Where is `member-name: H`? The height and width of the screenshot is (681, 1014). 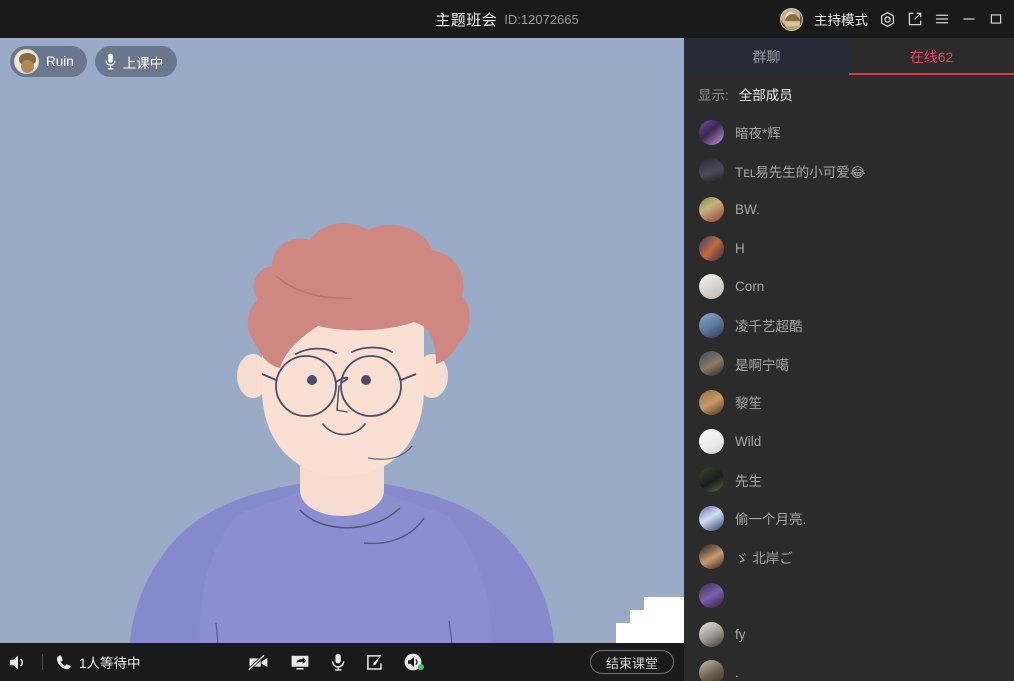 member-name: H is located at coordinates (740, 248).